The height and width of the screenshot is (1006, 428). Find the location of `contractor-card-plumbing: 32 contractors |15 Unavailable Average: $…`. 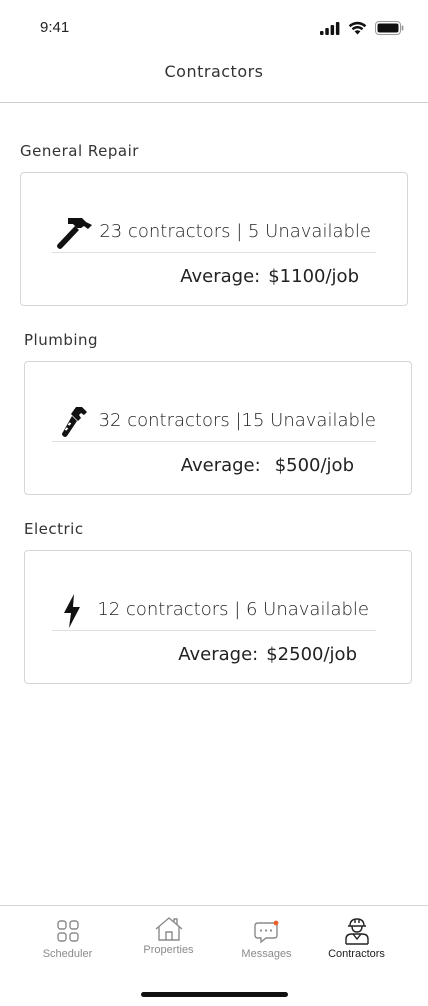

contractor-card-plumbing: 32 contractors |15 Unavailable Average: $… is located at coordinates (218, 428).